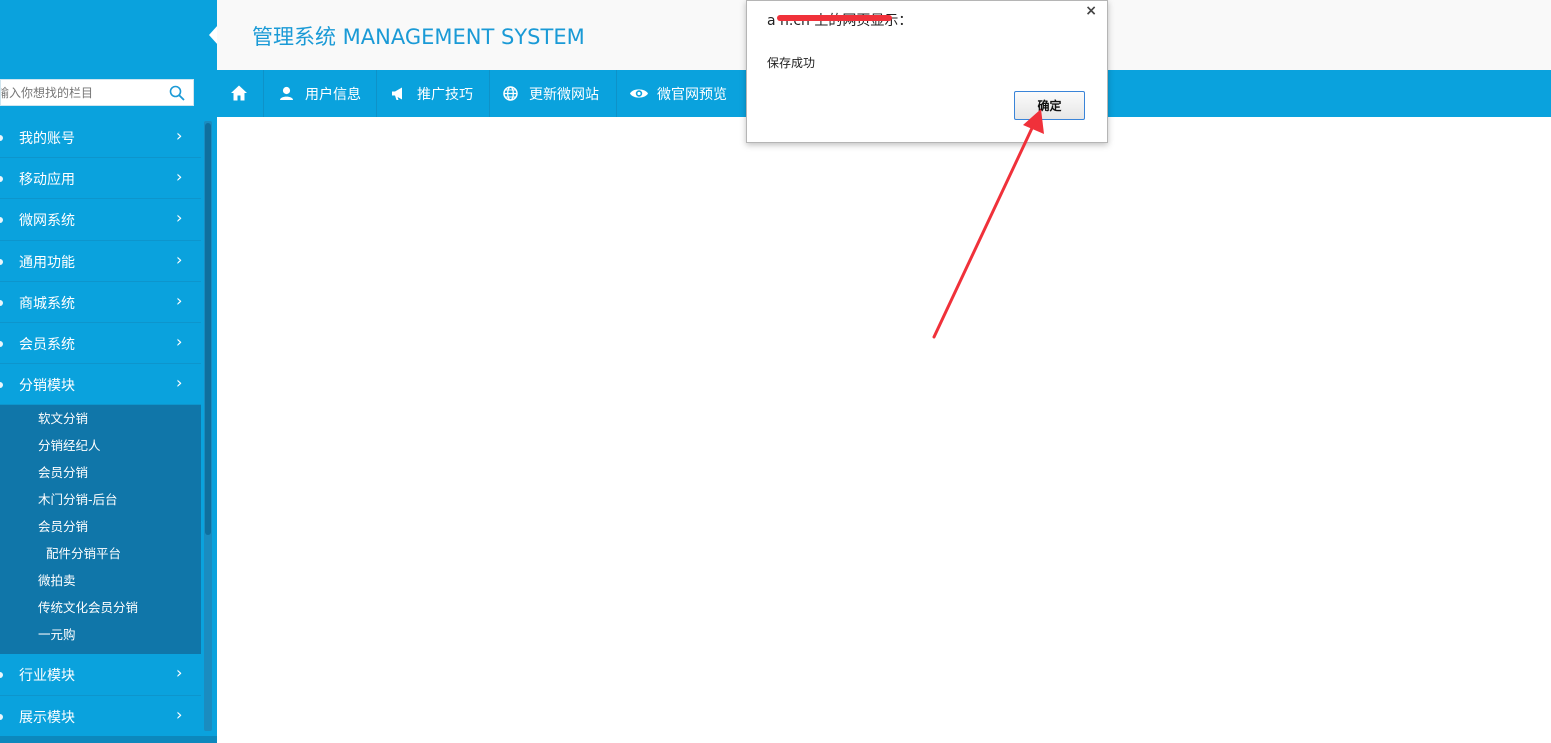 The width and height of the screenshot is (1551, 743). Describe the element at coordinates (100, 449) in the screenshot. I see `submenu-item: 分销经纪人` at that location.